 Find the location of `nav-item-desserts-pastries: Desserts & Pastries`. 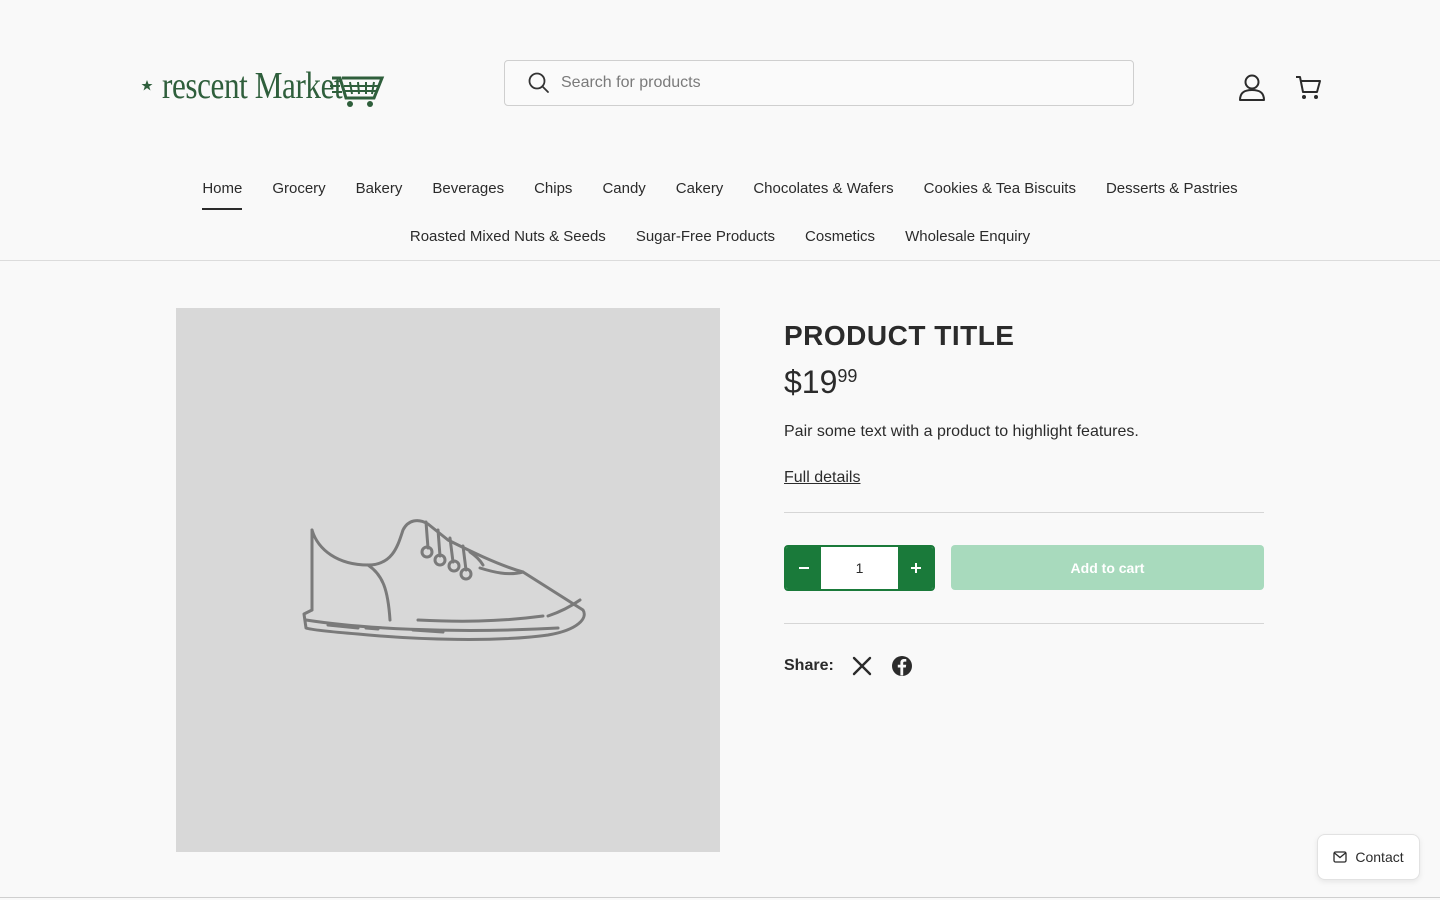

nav-item-desserts-pastries: Desserts & Pastries is located at coordinates (1172, 192).